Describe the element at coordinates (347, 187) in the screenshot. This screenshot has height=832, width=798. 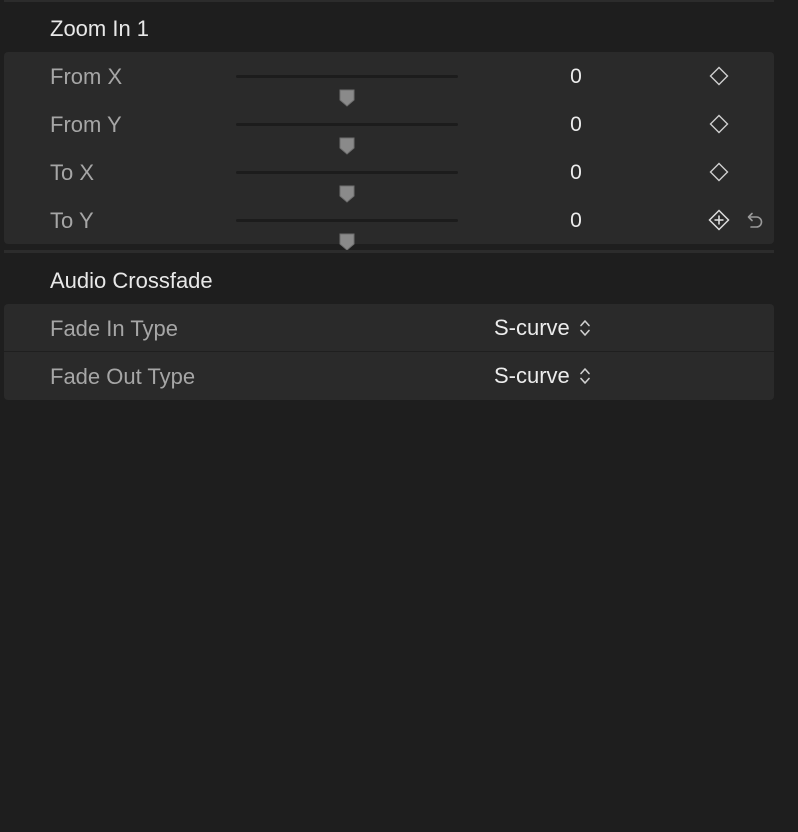
I see `to-x-slider` at that location.